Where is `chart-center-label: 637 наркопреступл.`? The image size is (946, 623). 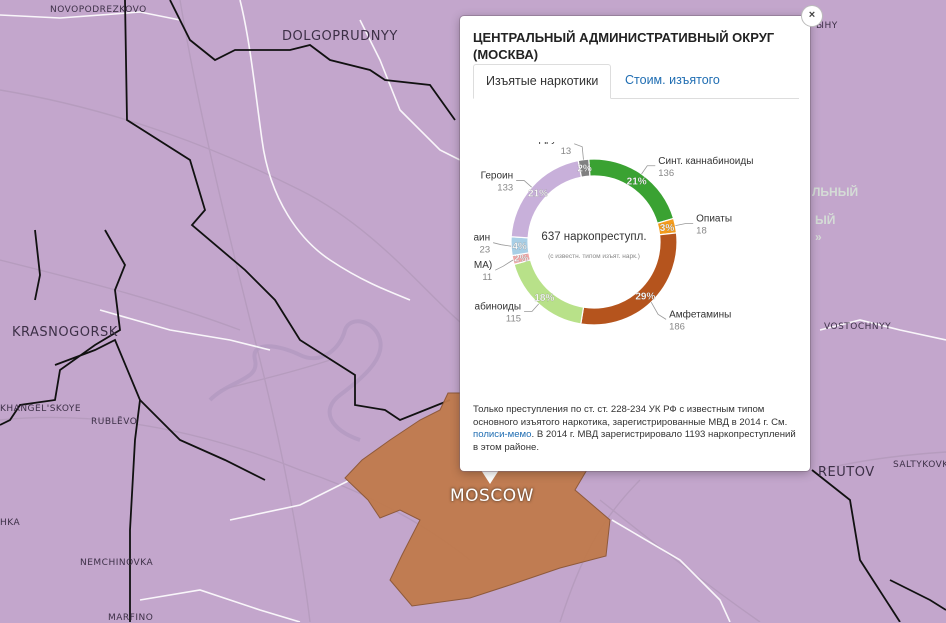 chart-center-label: 637 наркопреступл. is located at coordinates (593, 237).